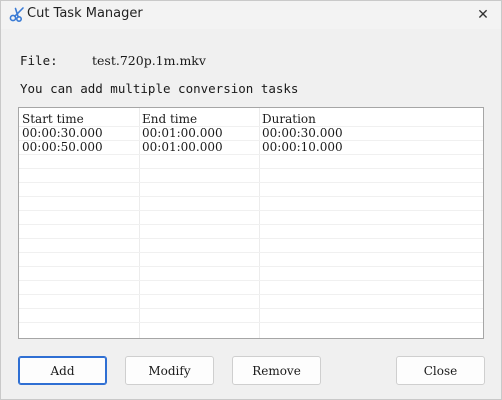 This screenshot has height=400, width=502. I want to click on modify-button: Modify, so click(169, 370).